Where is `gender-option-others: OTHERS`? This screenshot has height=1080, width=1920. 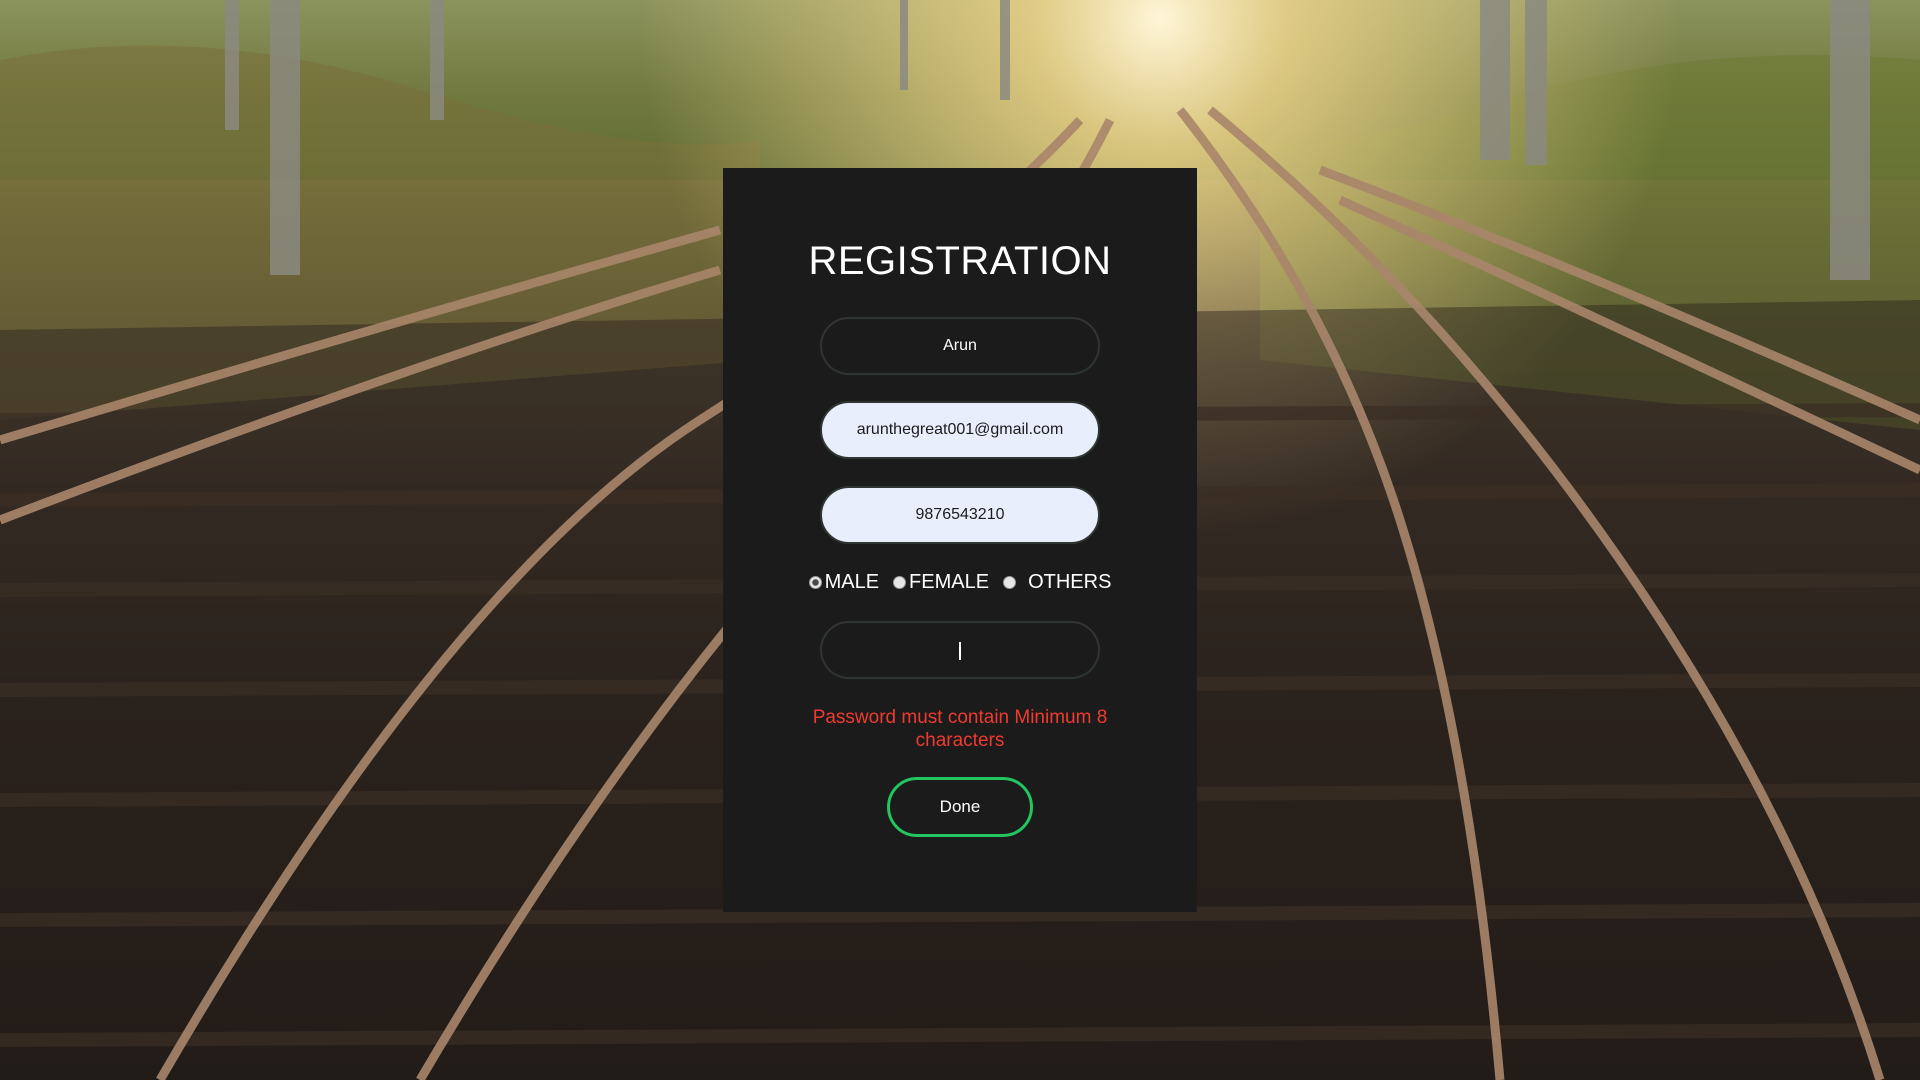 gender-option-others: OTHERS is located at coordinates (1057, 582).